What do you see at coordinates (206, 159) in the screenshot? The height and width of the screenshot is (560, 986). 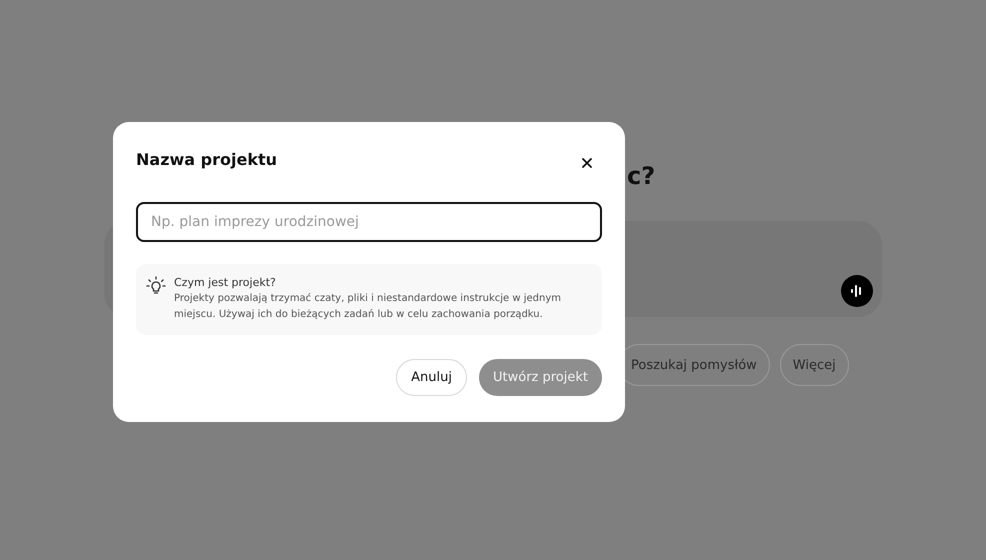 I see `dialog-title: Nazwa projektu` at bounding box center [206, 159].